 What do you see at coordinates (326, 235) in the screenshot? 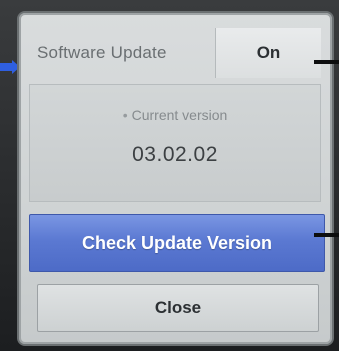
I see `callout-line-middle` at bounding box center [326, 235].